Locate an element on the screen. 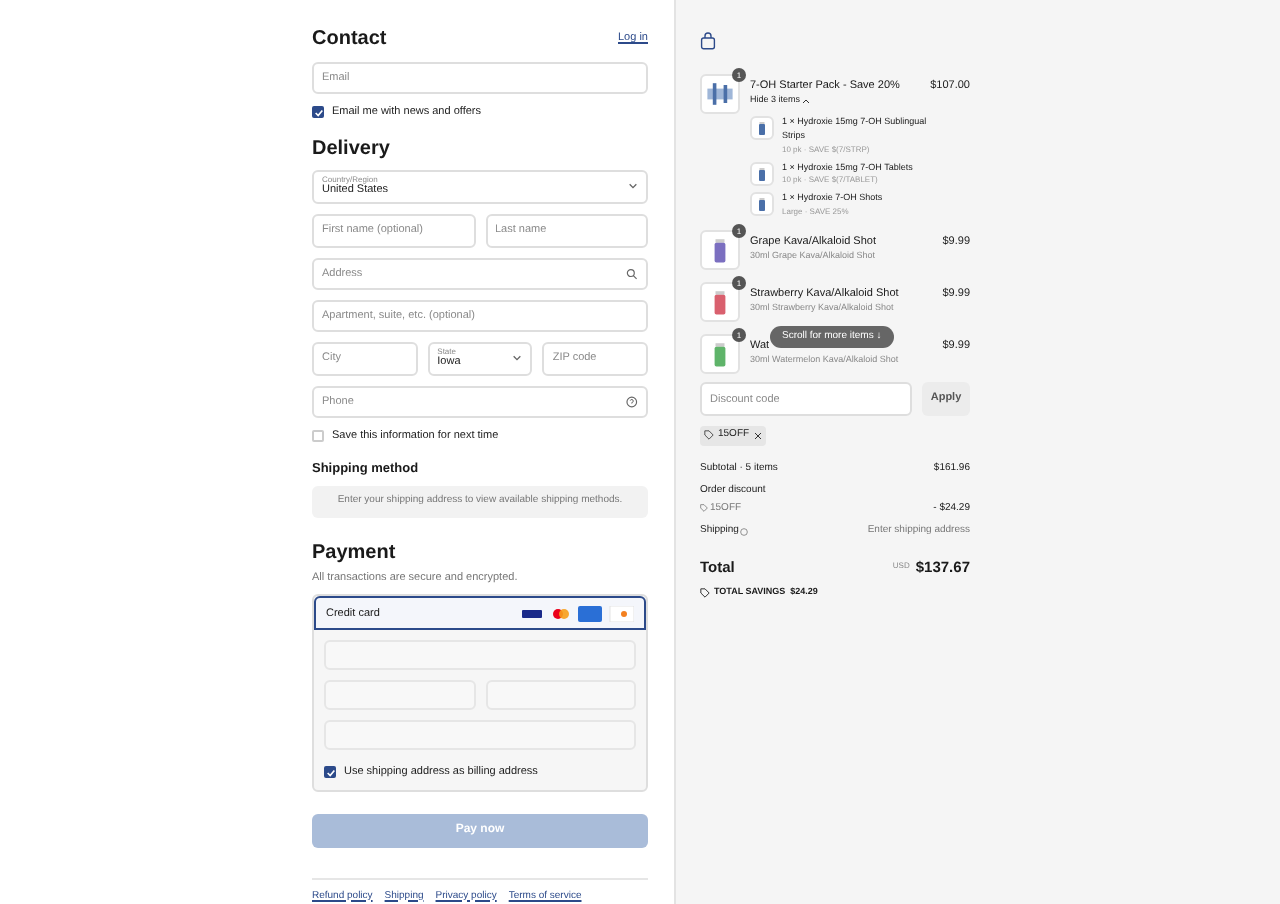  search-icon is located at coordinates (632, 273).